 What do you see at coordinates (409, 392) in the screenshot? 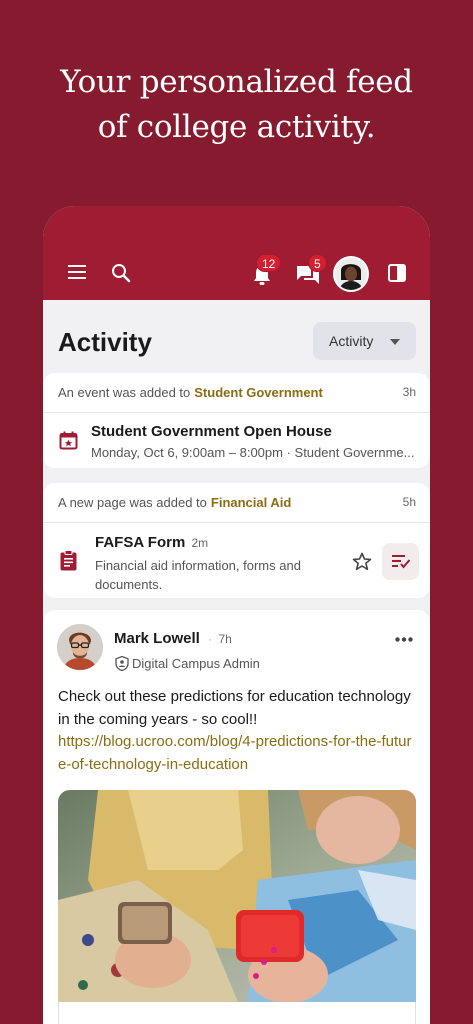
I see `card-age: 3h` at bounding box center [409, 392].